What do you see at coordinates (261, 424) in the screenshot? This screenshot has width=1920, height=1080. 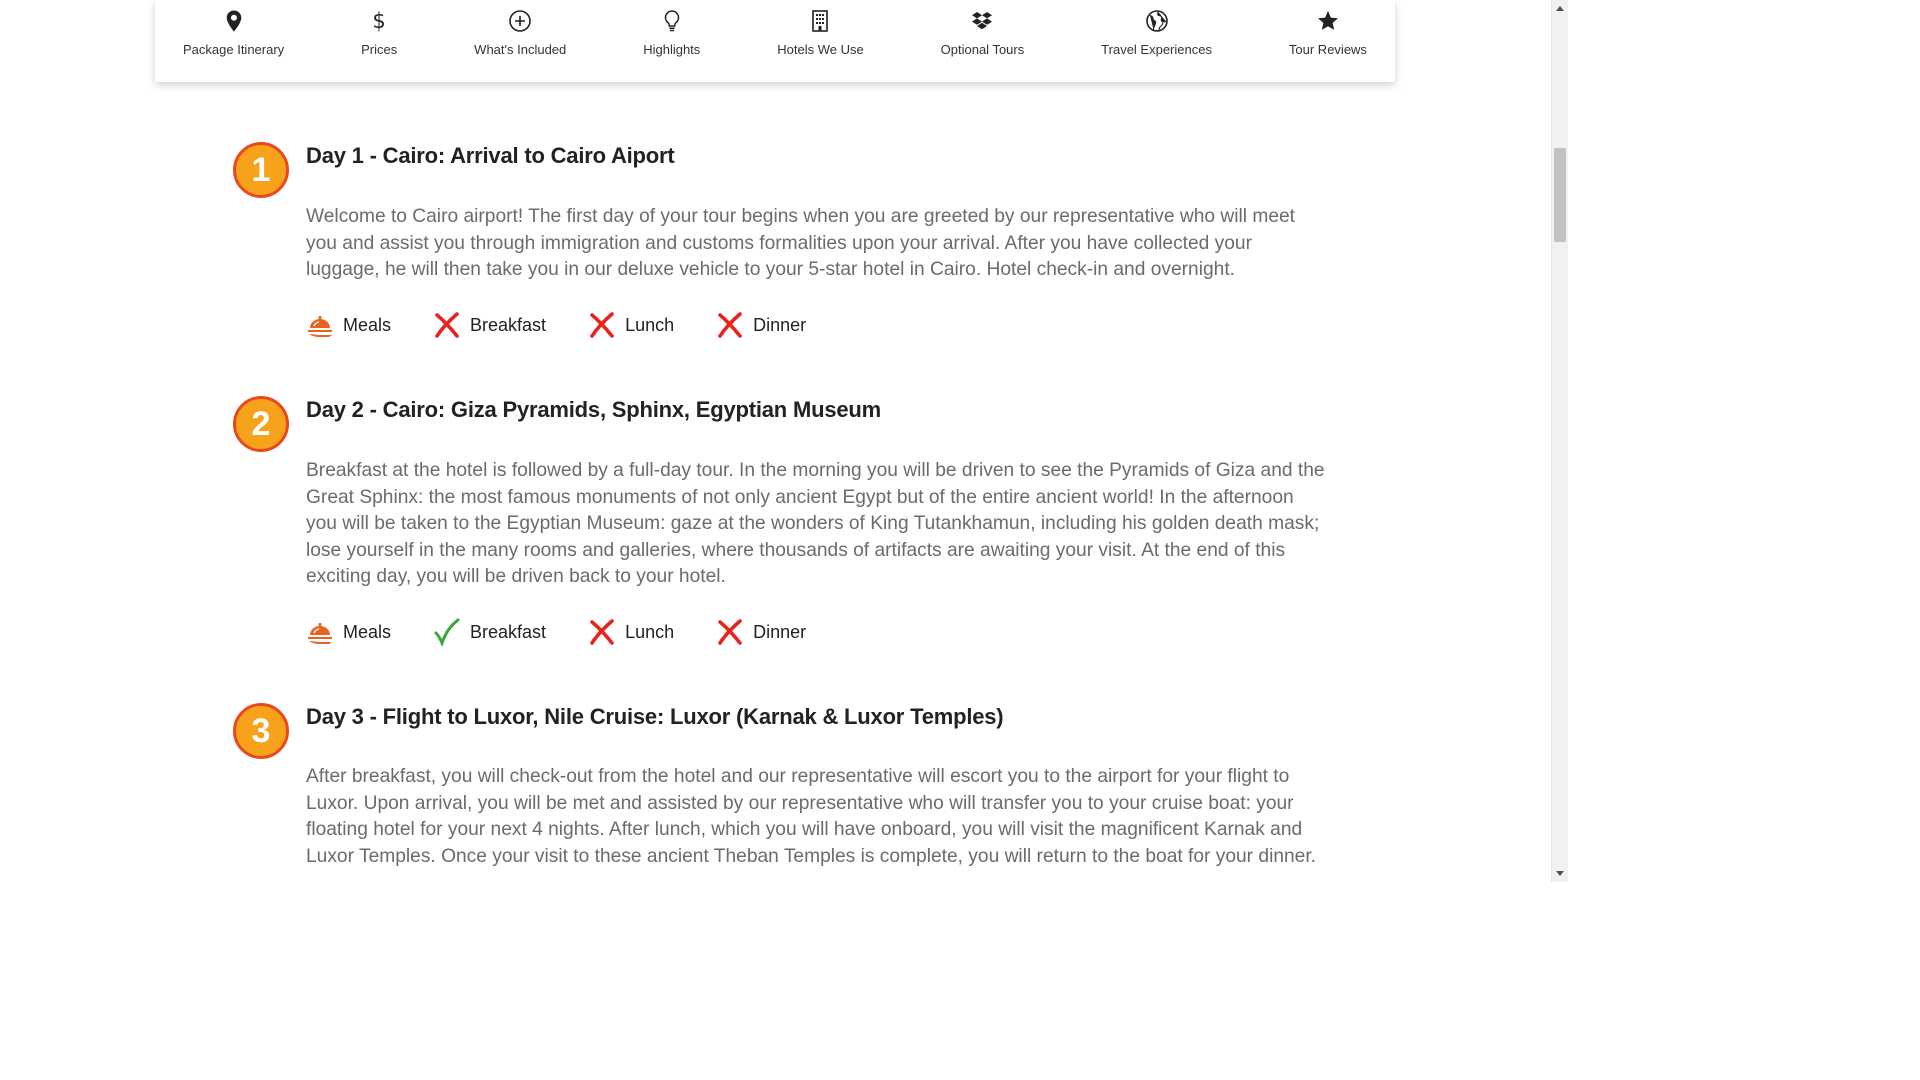 I see `day-number-badge: 2` at bounding box center [261, 424].